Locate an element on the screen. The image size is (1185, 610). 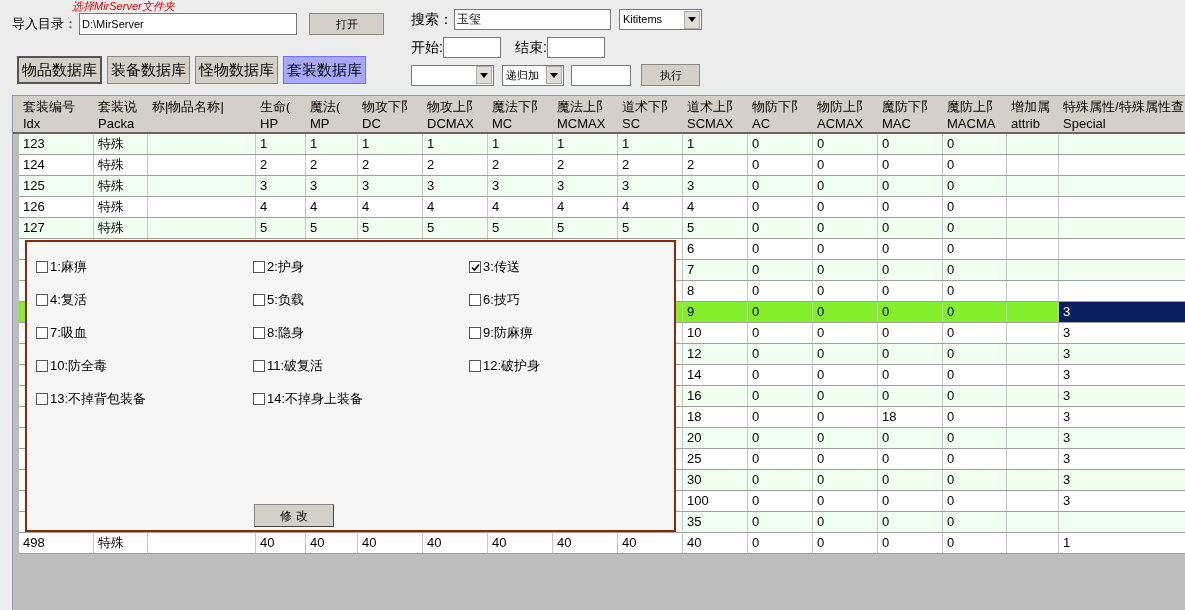
table-row: 127 特殊 5 5 5 5 5 5 5 5 0 0 0 0 is located at coordinates (602, 228).